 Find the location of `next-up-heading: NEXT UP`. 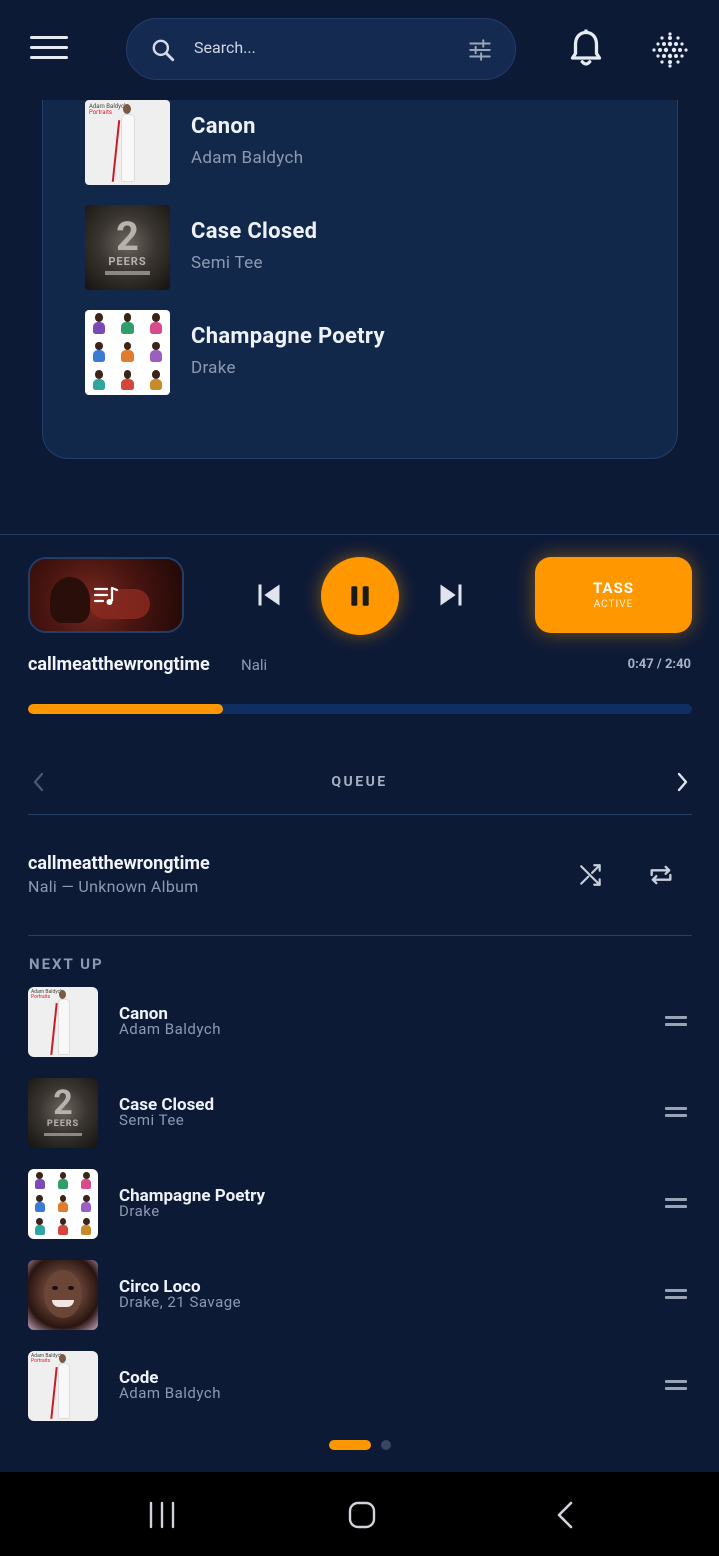

next-up-heading: NEXT UP is located at coordinates (66, 964).